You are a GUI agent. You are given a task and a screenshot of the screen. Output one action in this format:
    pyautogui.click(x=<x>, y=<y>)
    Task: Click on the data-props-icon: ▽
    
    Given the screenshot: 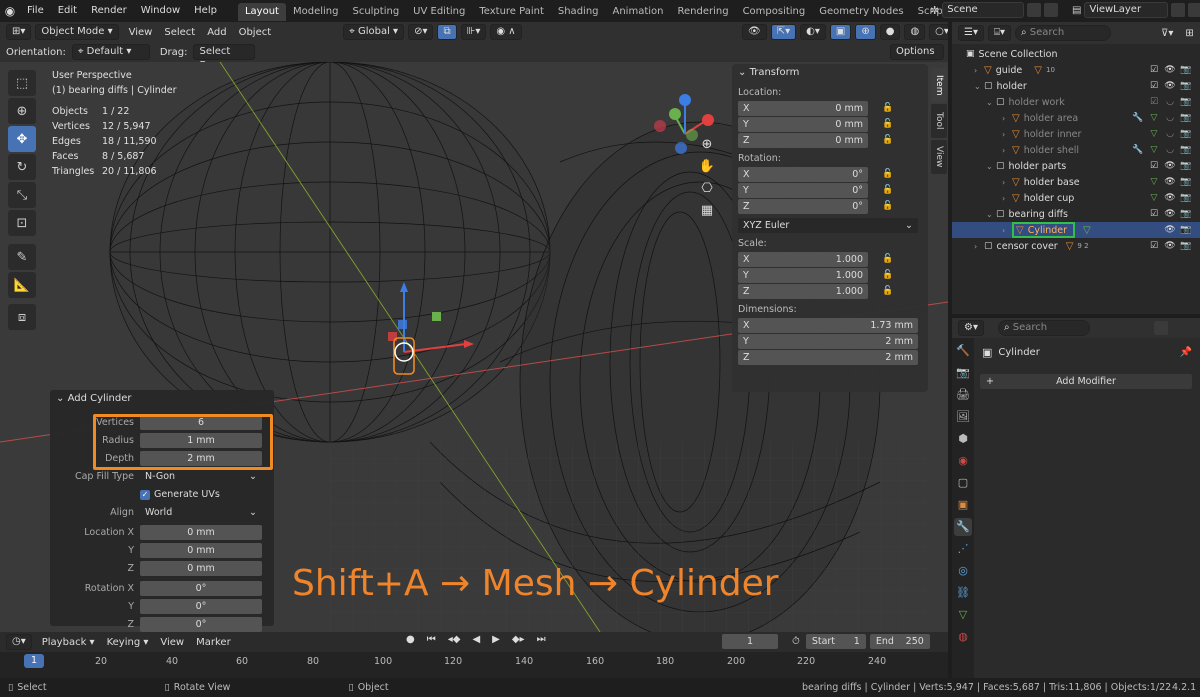 What is the action you would take?
    pyautogui.click(x=963, y=615)
    